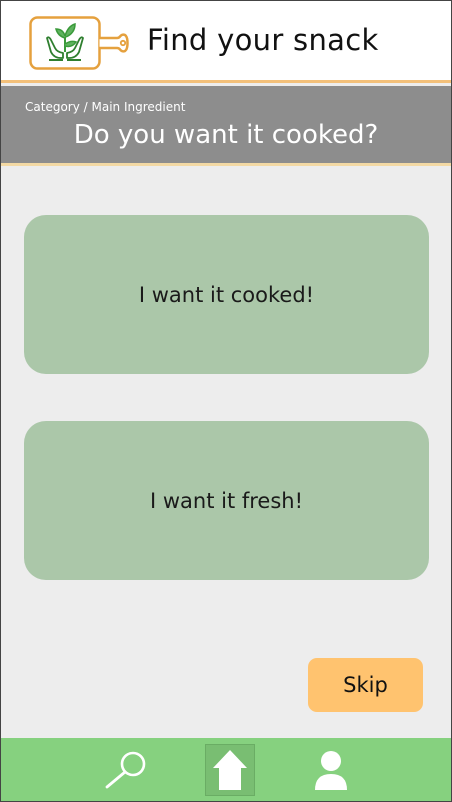  I want to click on nav-search, so click(126, 770).